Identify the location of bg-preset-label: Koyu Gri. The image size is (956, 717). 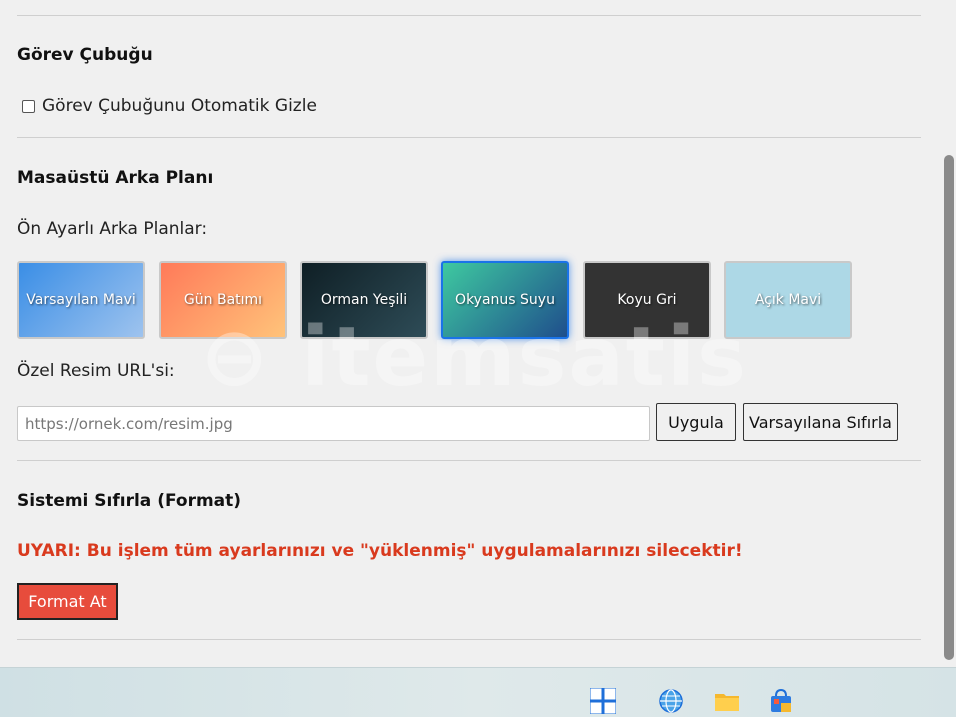
(647, 300).